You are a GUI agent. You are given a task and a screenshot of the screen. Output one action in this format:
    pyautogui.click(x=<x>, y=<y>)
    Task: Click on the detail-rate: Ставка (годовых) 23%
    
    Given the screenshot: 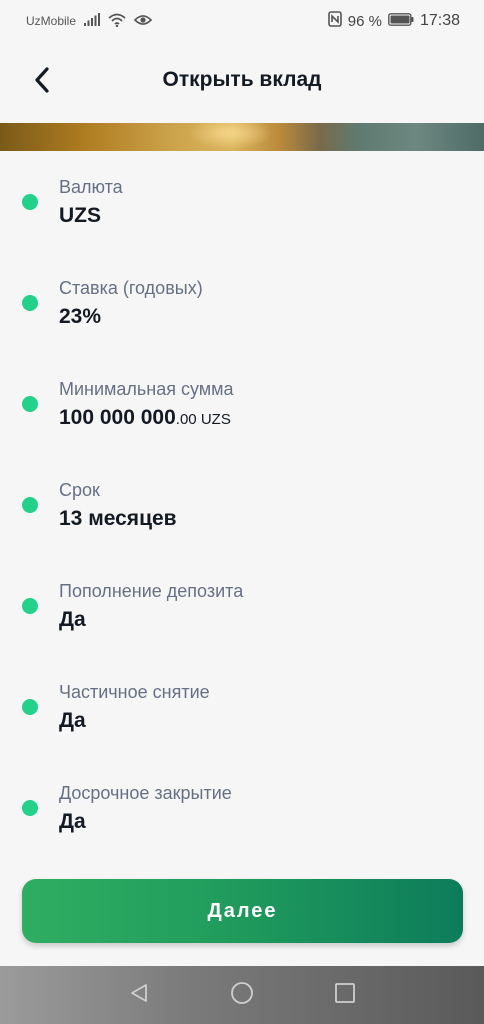 What is the action you would take?
    pyautogui.click(x=242, y=303)
    